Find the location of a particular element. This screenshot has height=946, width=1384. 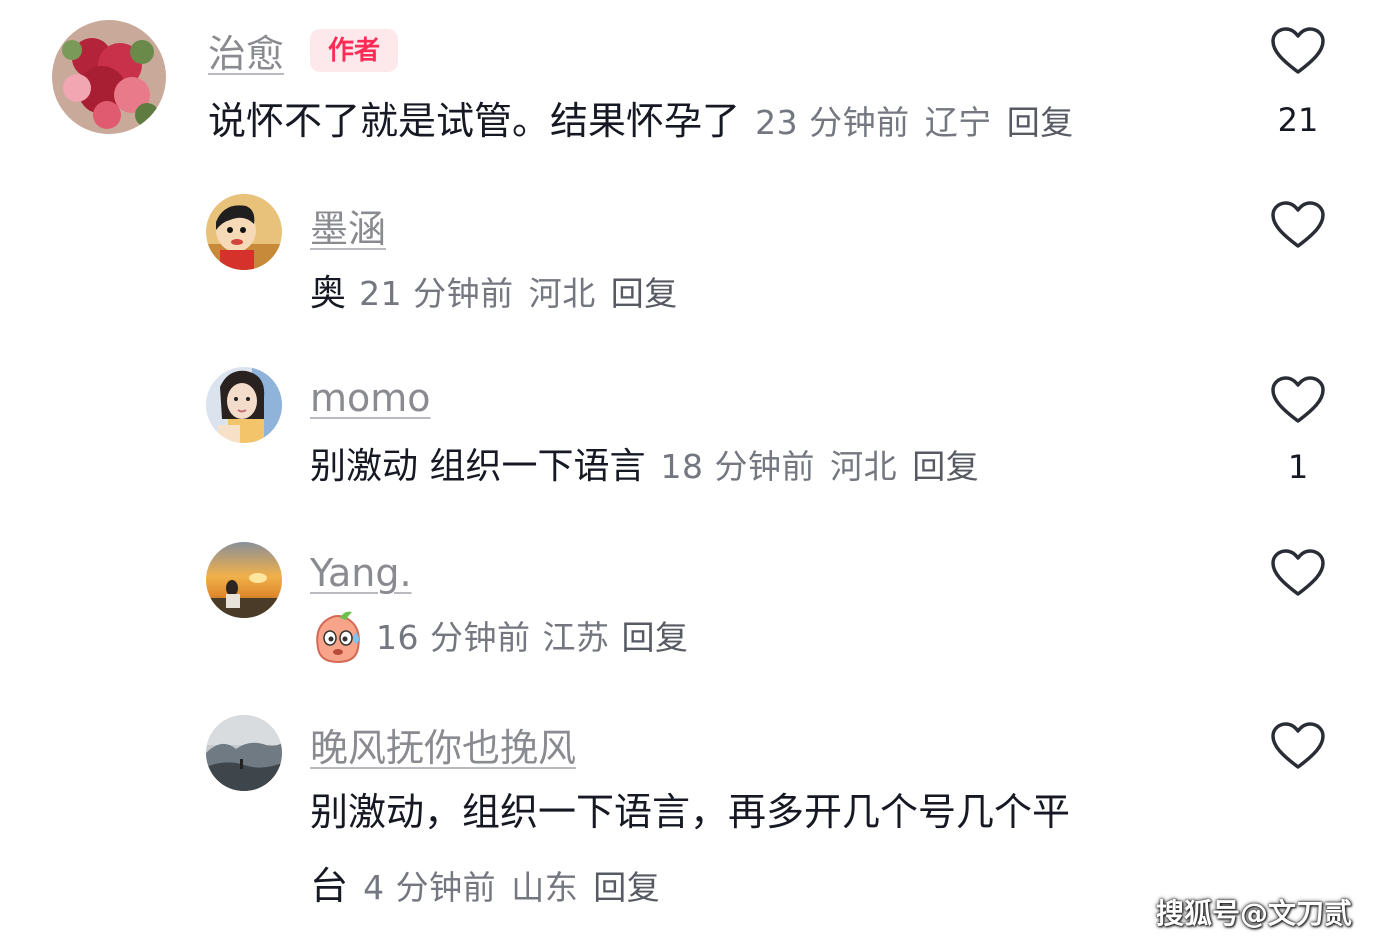

comment-header: 墨涵 is located at coordinates (348, 225).